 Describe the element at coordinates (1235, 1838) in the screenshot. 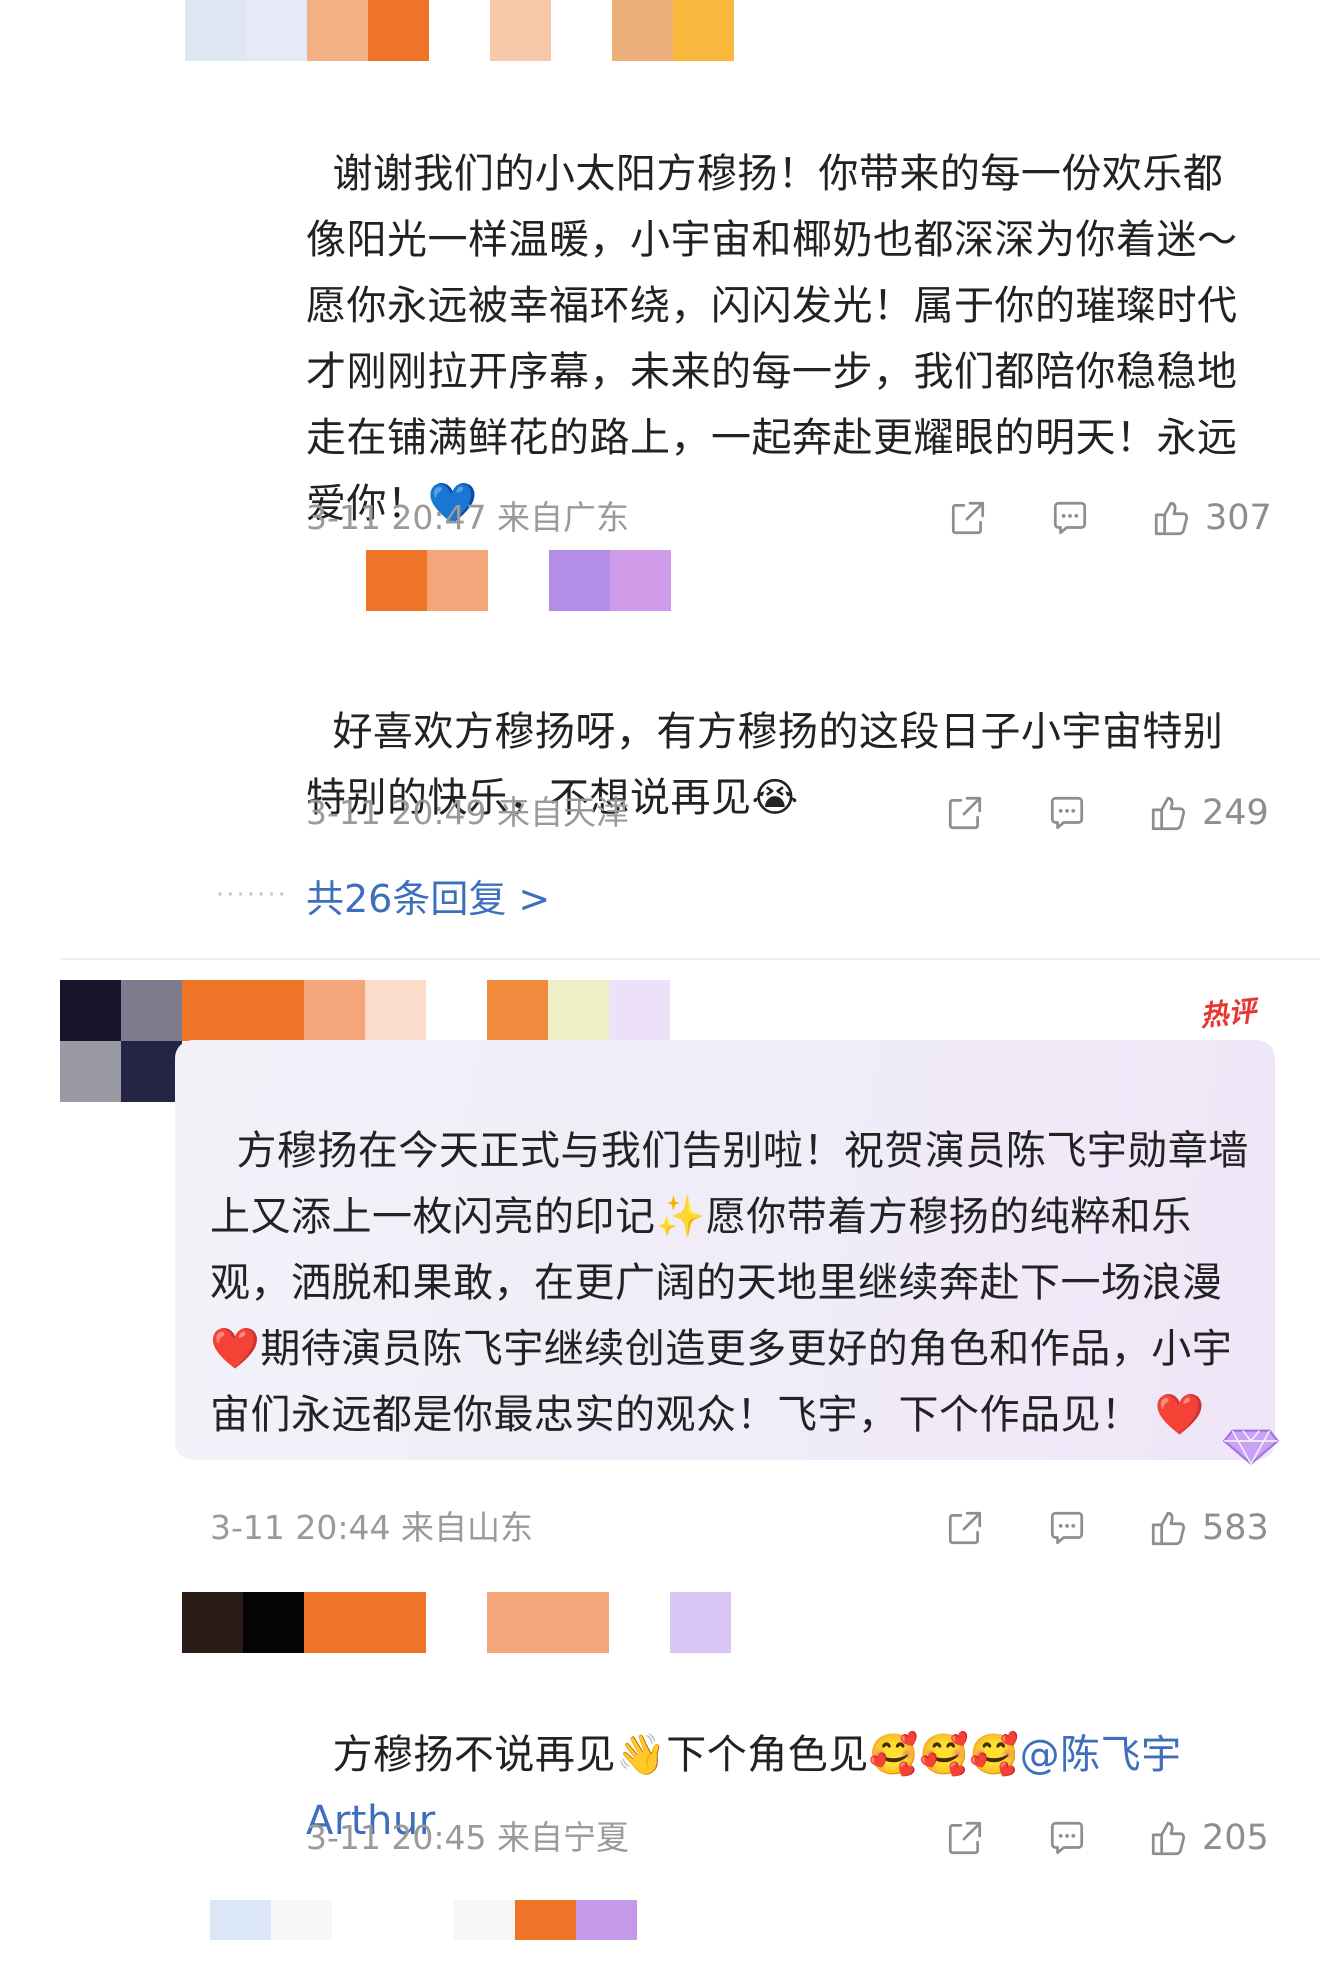

I see `like-count: 205` at that location.